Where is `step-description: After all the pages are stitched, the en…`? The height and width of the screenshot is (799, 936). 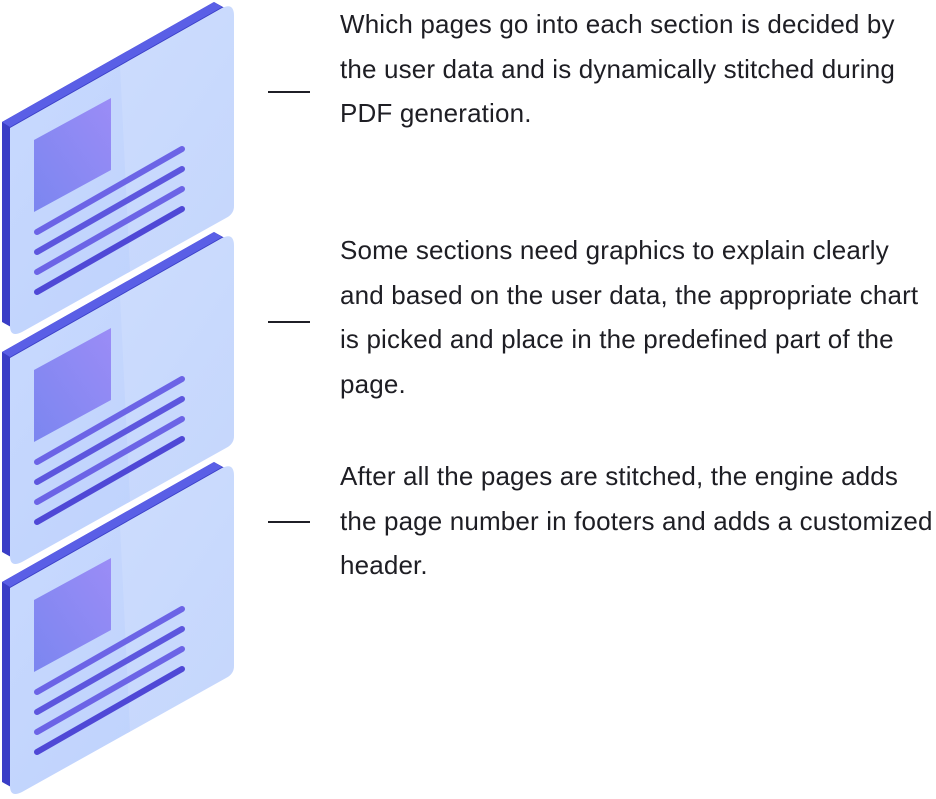
step-description: After all the pages are stitched, the en… is located at coordinates (636, 521).